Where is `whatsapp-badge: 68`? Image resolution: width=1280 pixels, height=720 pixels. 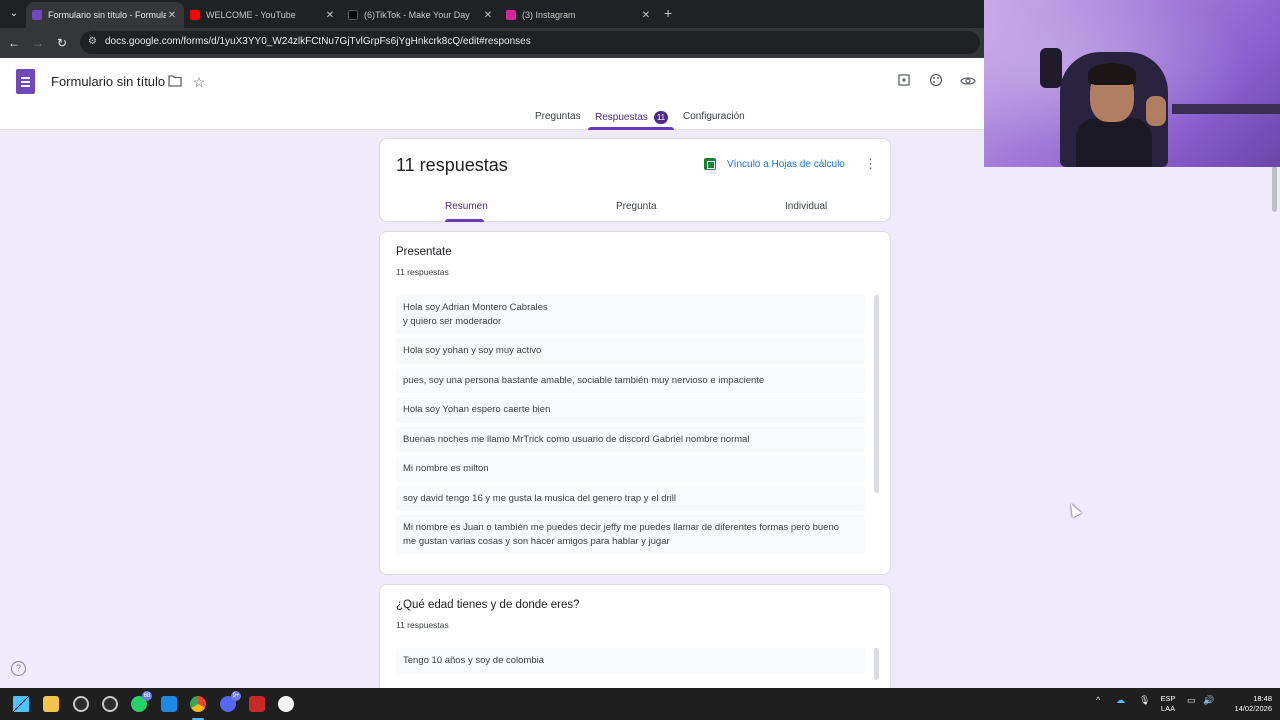 whatsapp-badge: 68 is located at coordinates (147, 696).